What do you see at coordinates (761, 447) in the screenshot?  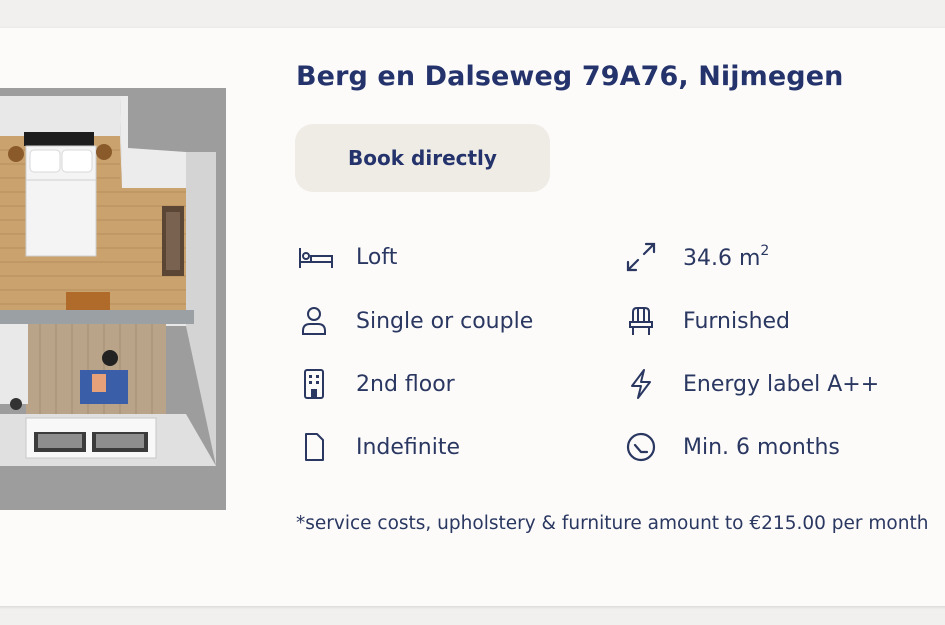 I see `feature-minimum-stay-label: Min. 6 months` at bounding box center [761, 447].